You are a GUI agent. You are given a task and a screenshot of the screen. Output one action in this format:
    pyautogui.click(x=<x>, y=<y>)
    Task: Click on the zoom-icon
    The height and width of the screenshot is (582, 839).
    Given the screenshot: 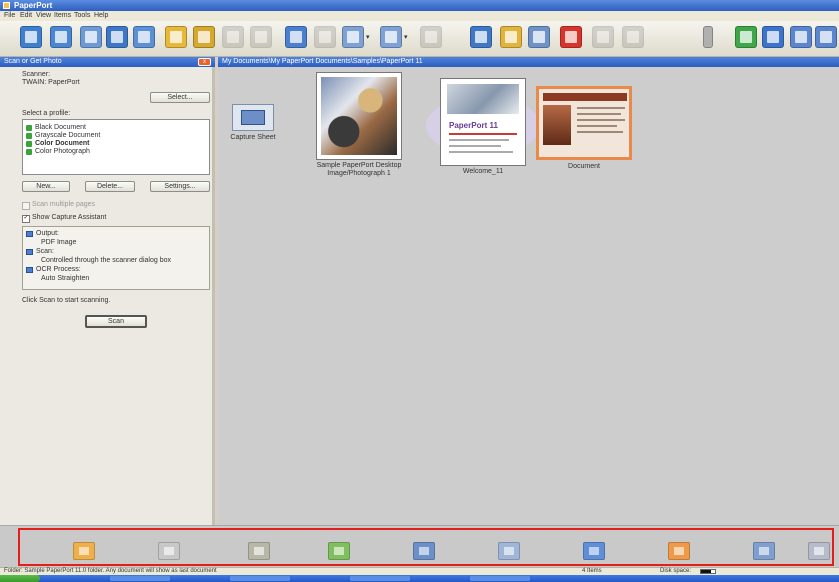 What is the action you would take?
    pyautogui.click(x=391, y=37)
    